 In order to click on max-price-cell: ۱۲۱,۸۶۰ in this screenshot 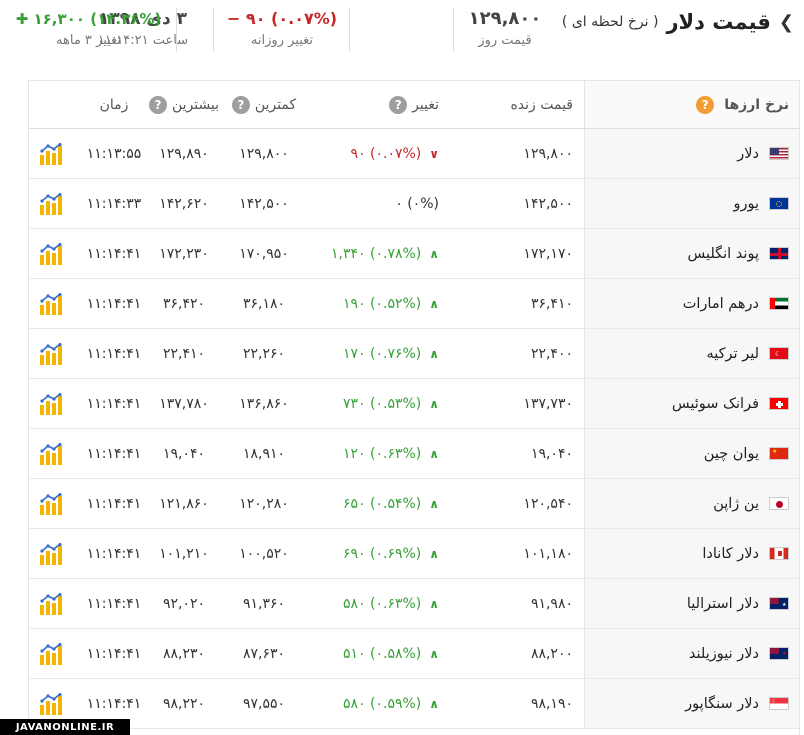, I will do `click(184, 503)`.